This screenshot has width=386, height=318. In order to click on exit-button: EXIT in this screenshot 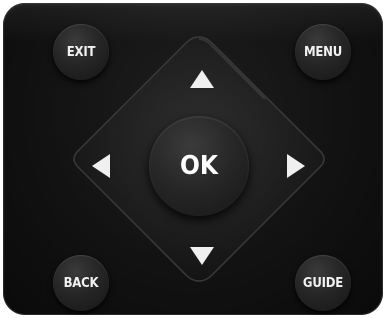, I will do `click(81, 52)`.